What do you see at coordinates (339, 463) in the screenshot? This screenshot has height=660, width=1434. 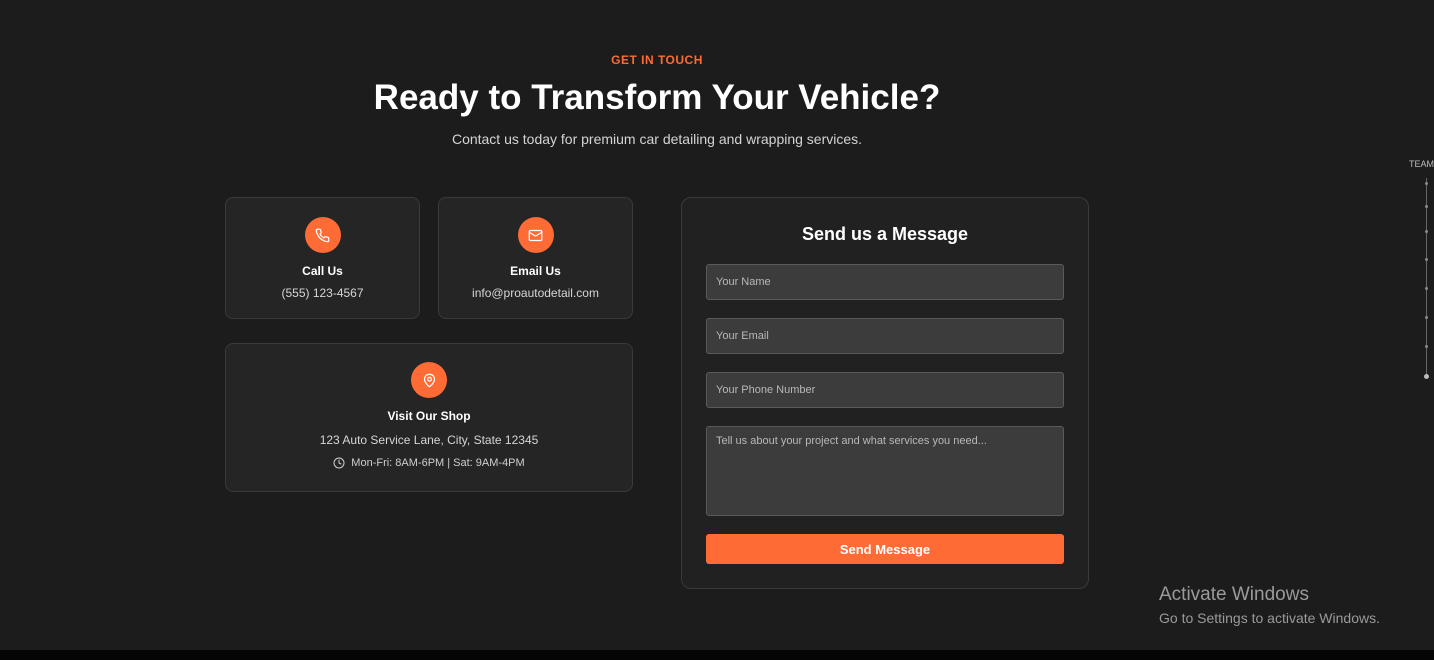 I see `clock-icon` at bounding box center [339, 463].